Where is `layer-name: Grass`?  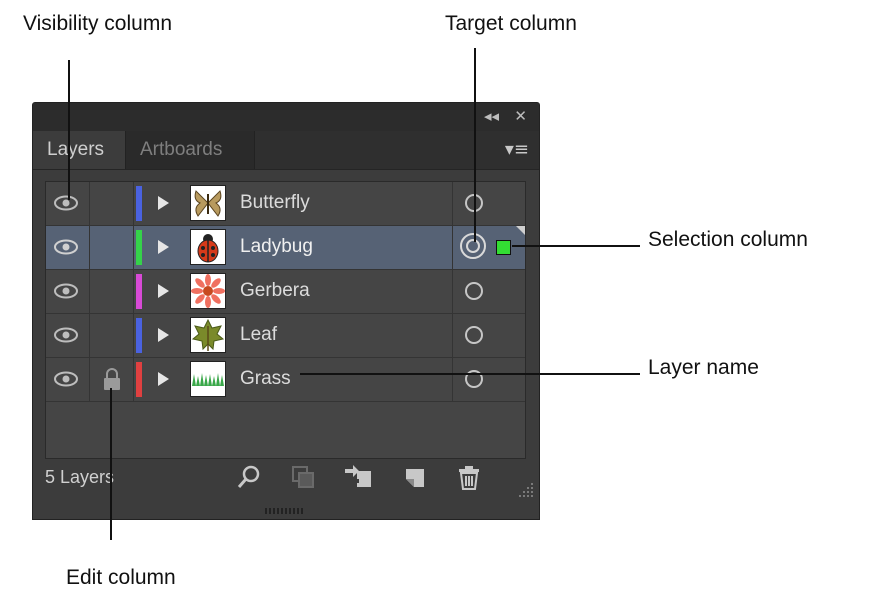 layer-name: Grass is located at coordinates (265, 379).